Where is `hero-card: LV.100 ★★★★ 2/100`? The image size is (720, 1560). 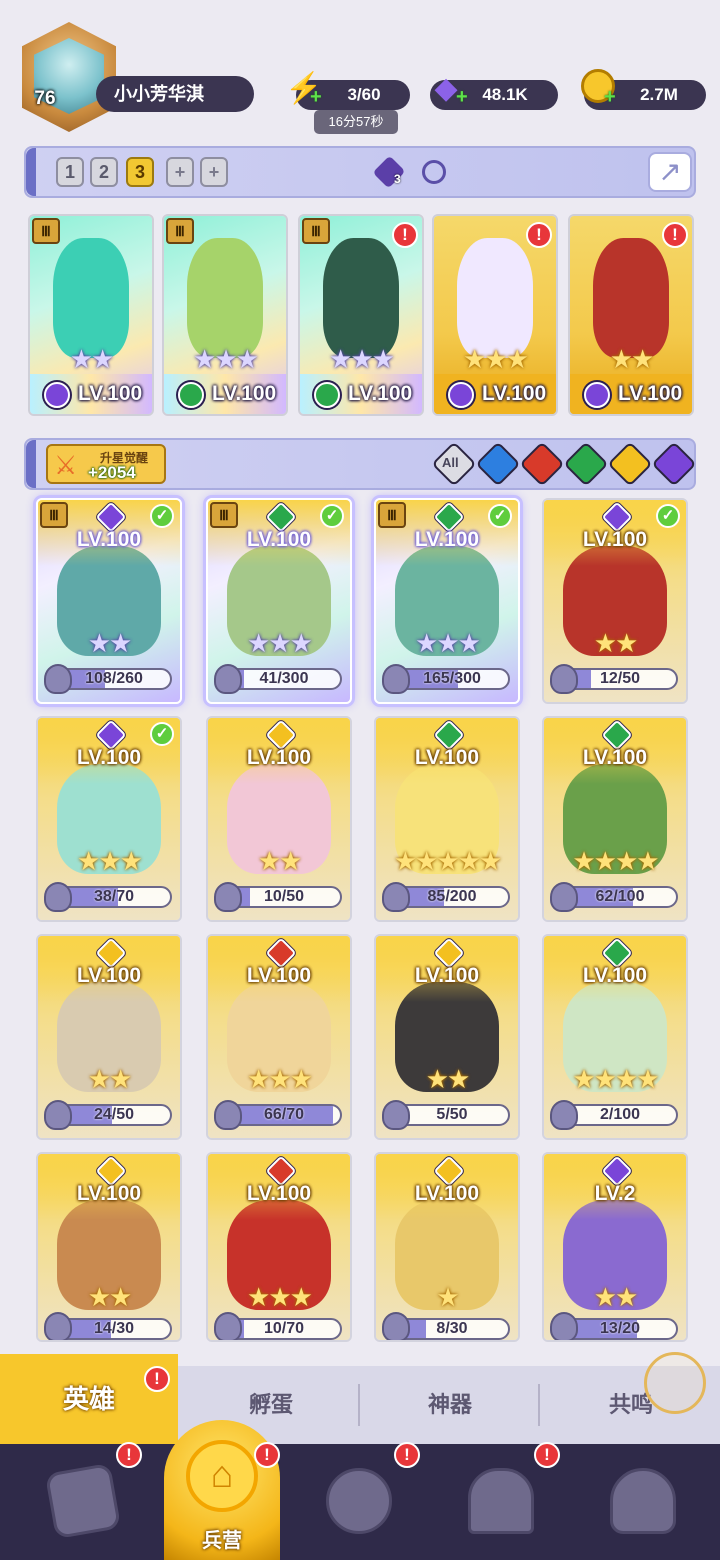 hero-card: LV.100 ★★★★ 2/100 is located at coordinates (615, 1037).